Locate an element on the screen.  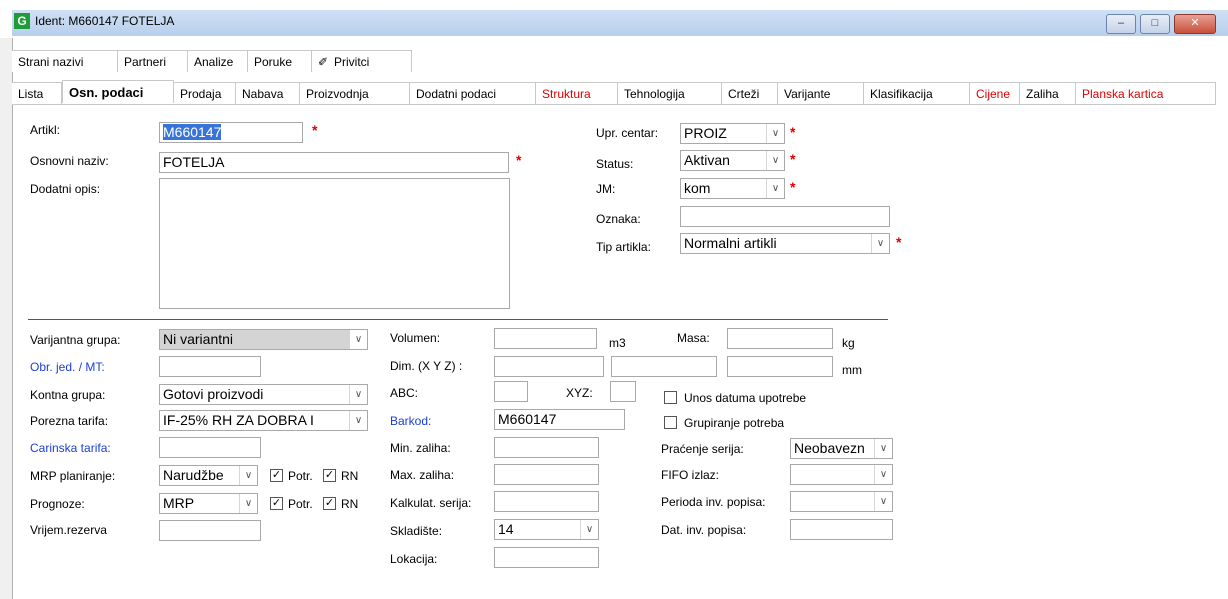
tab-lista: Lista is located at coordinates (37, 93).